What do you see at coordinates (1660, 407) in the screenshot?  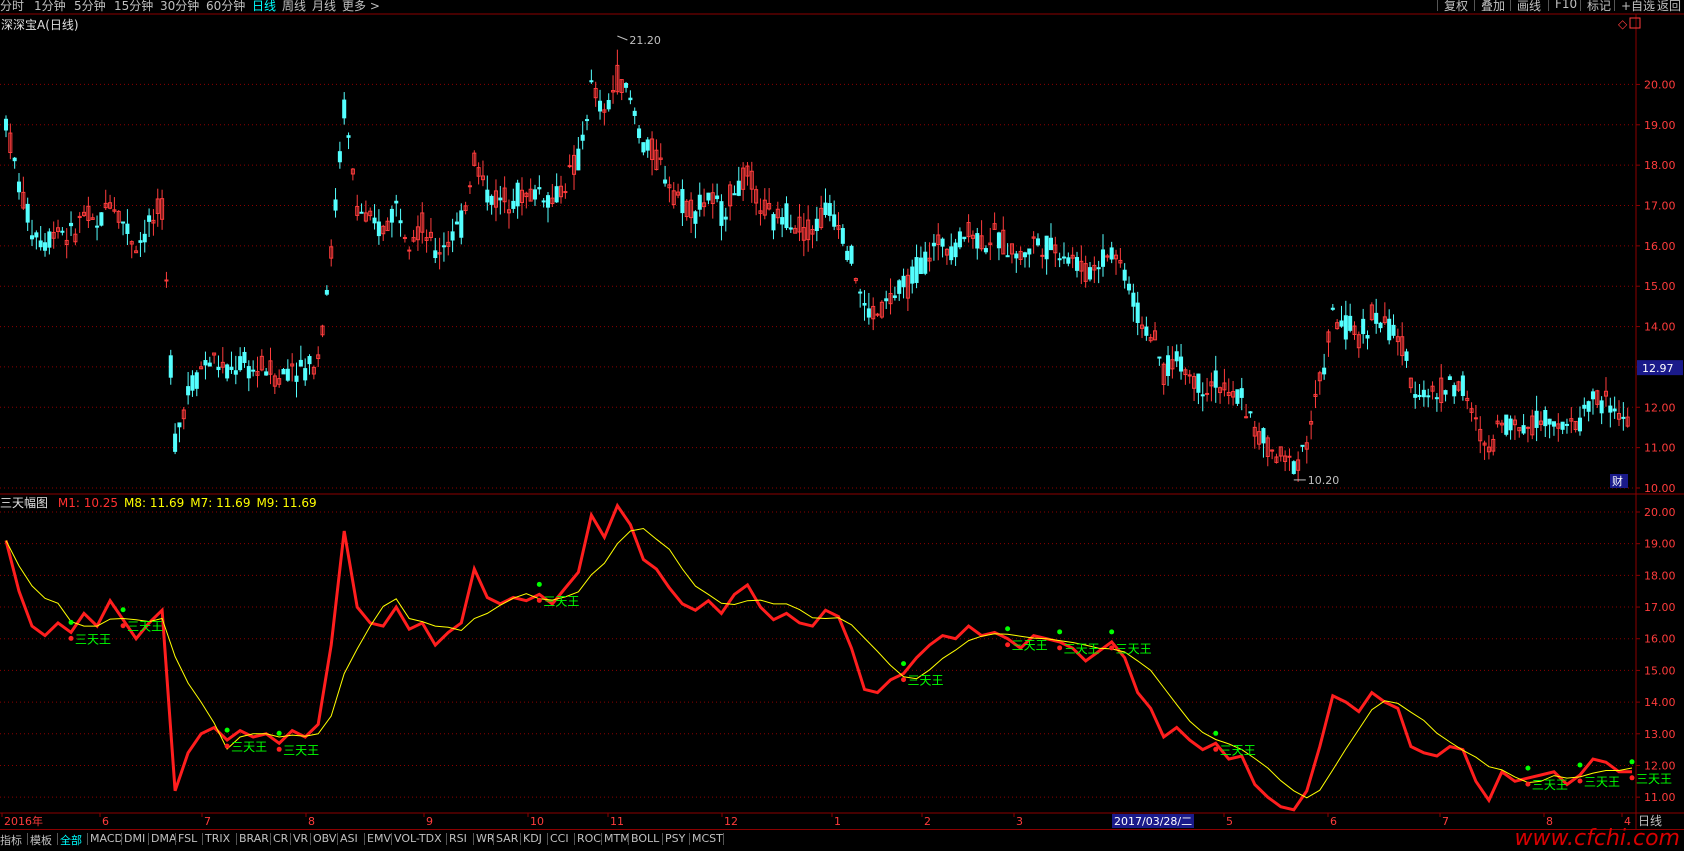 I see `price-tick-label: 12.00` at bounding box center [1660, 407].